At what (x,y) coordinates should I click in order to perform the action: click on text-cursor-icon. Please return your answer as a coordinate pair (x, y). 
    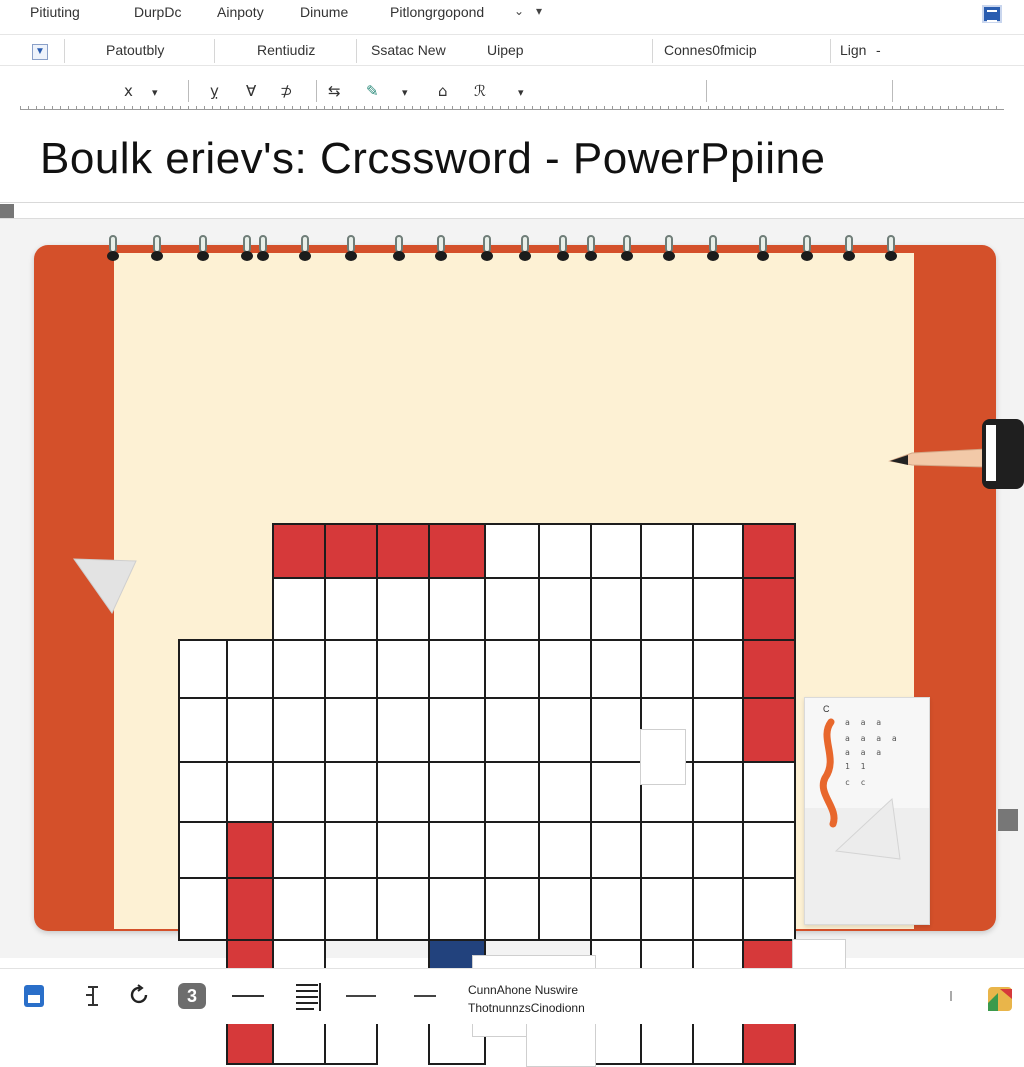
    Looking at the image, I should click on (93, 996).